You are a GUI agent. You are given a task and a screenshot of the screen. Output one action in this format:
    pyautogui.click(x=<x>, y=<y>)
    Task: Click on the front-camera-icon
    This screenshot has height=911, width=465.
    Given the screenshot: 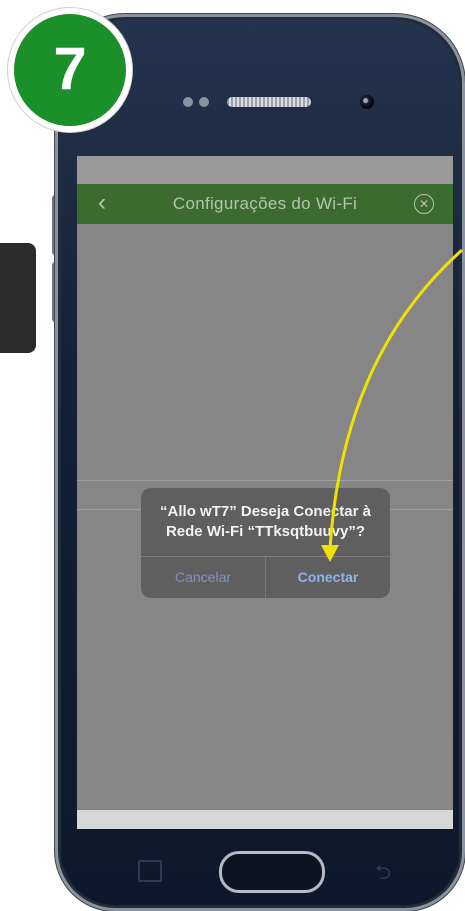 What is the action you would take?
    pyautogui.click(x=367, y=102)
    